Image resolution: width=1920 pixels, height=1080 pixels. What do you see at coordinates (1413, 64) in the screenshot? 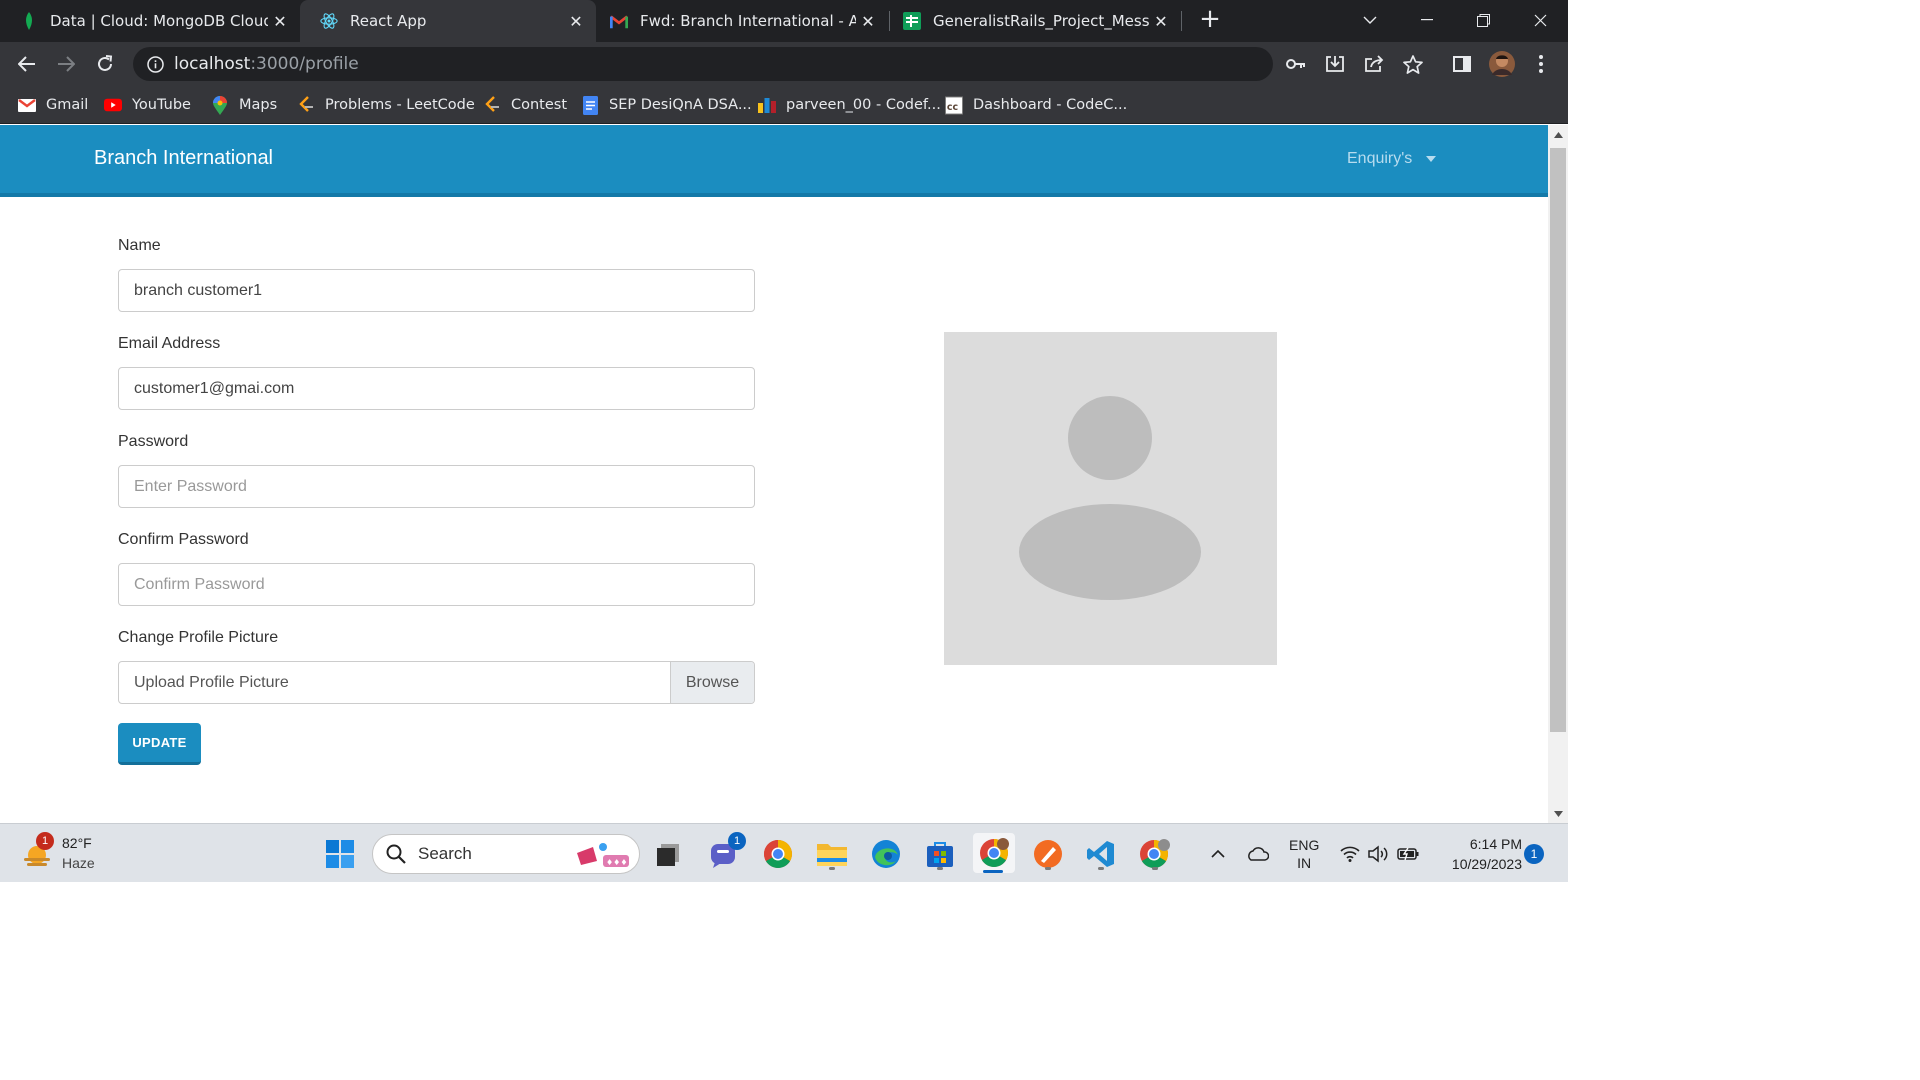
I see `bookmark-star-icon` at bounding box center [1413, 64].